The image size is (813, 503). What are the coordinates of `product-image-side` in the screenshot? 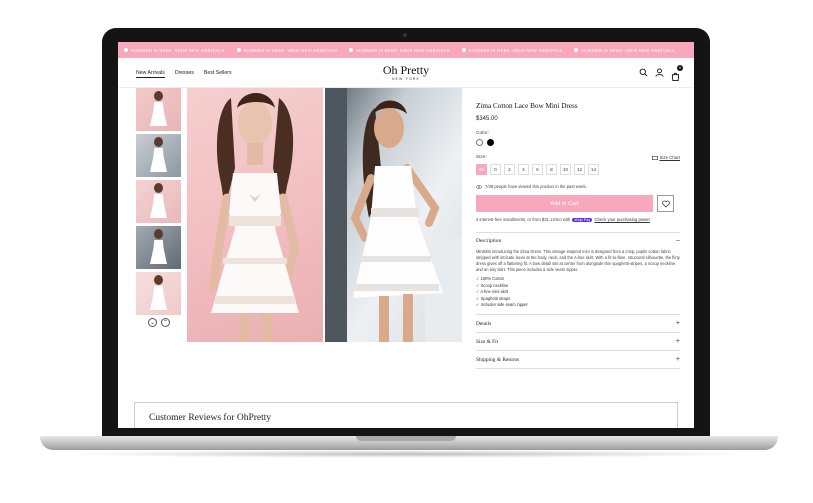 It's located at (393, 215).